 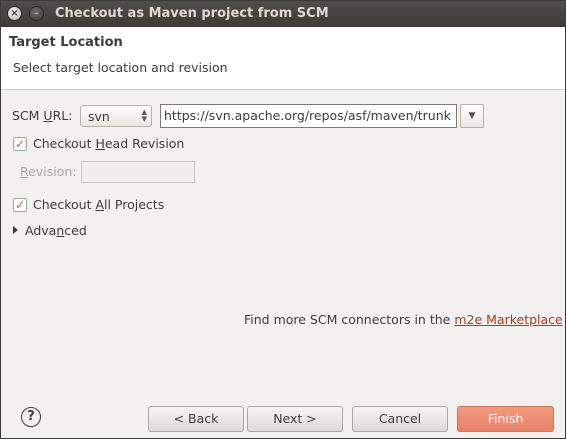 What do you see at coordinates (144, 115) in the screenshot?
I see `spin-arrows-icon: ▲ ▼` at bounding box center [144, 115].